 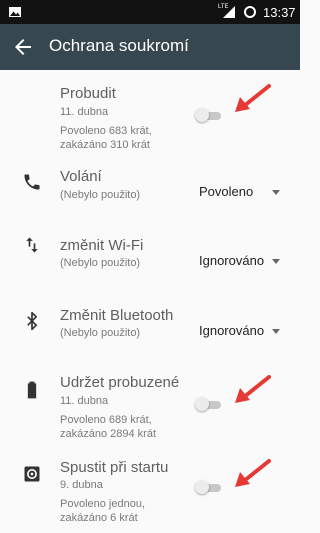 I want to click on bluetooth-dropdown: Ignorováno, so click(x=231, y=330).